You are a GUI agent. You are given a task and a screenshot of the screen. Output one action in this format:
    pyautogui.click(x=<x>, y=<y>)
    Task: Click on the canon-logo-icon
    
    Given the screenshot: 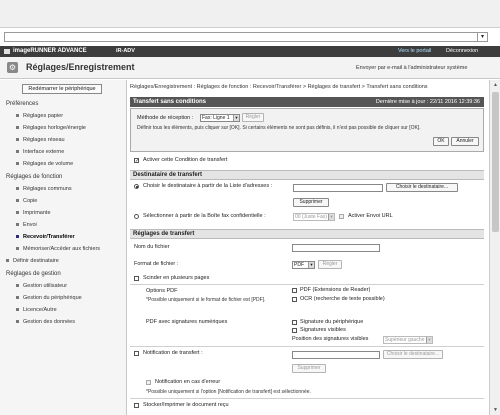 What is the action you would take?
    pyautogui.click(x=7, y=51)
    